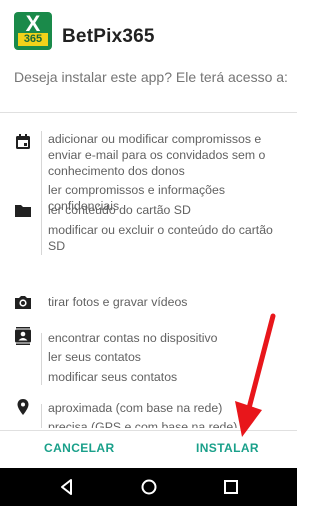  What do you see at coordinates (23, 211) in the screenshot?
I see `folder-icon` at bounding box center [23, 211].